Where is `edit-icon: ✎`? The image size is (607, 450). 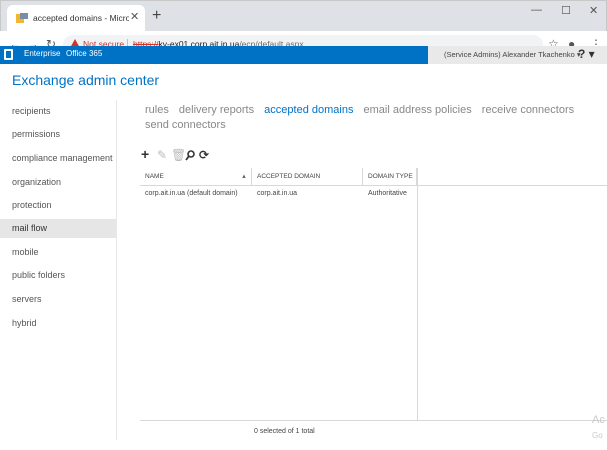
edit-icon: ✎ is located at coordinates (162, 155).